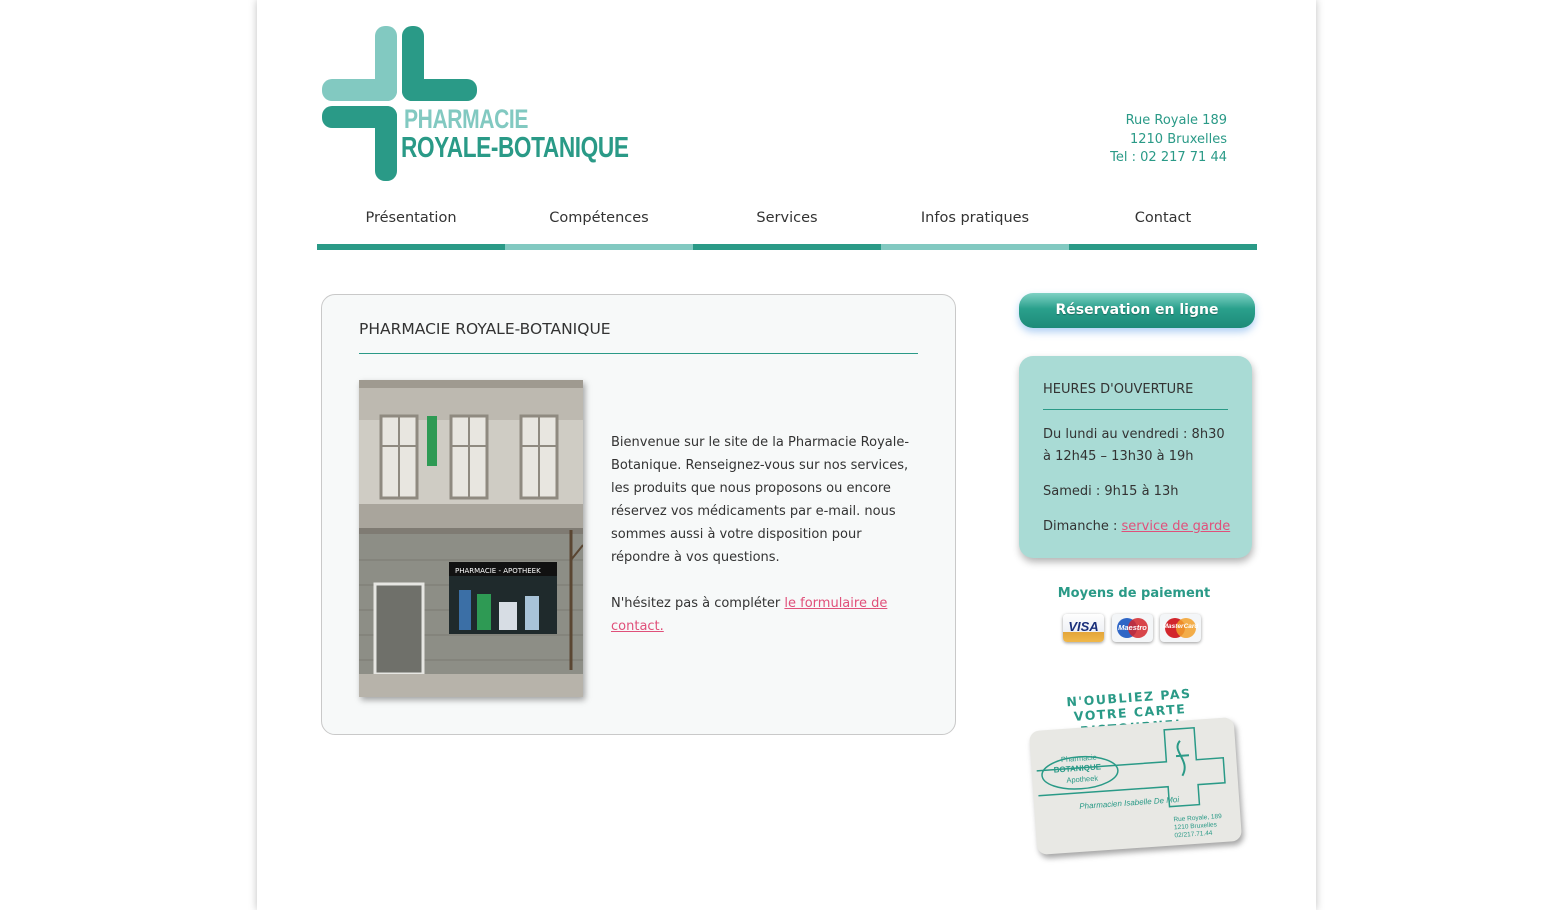  Describe the element at coordinates (515, 148) in the screenshot. I see `logo-text-royale-botanique: ROYALE-BOTANIQUE` at that location.